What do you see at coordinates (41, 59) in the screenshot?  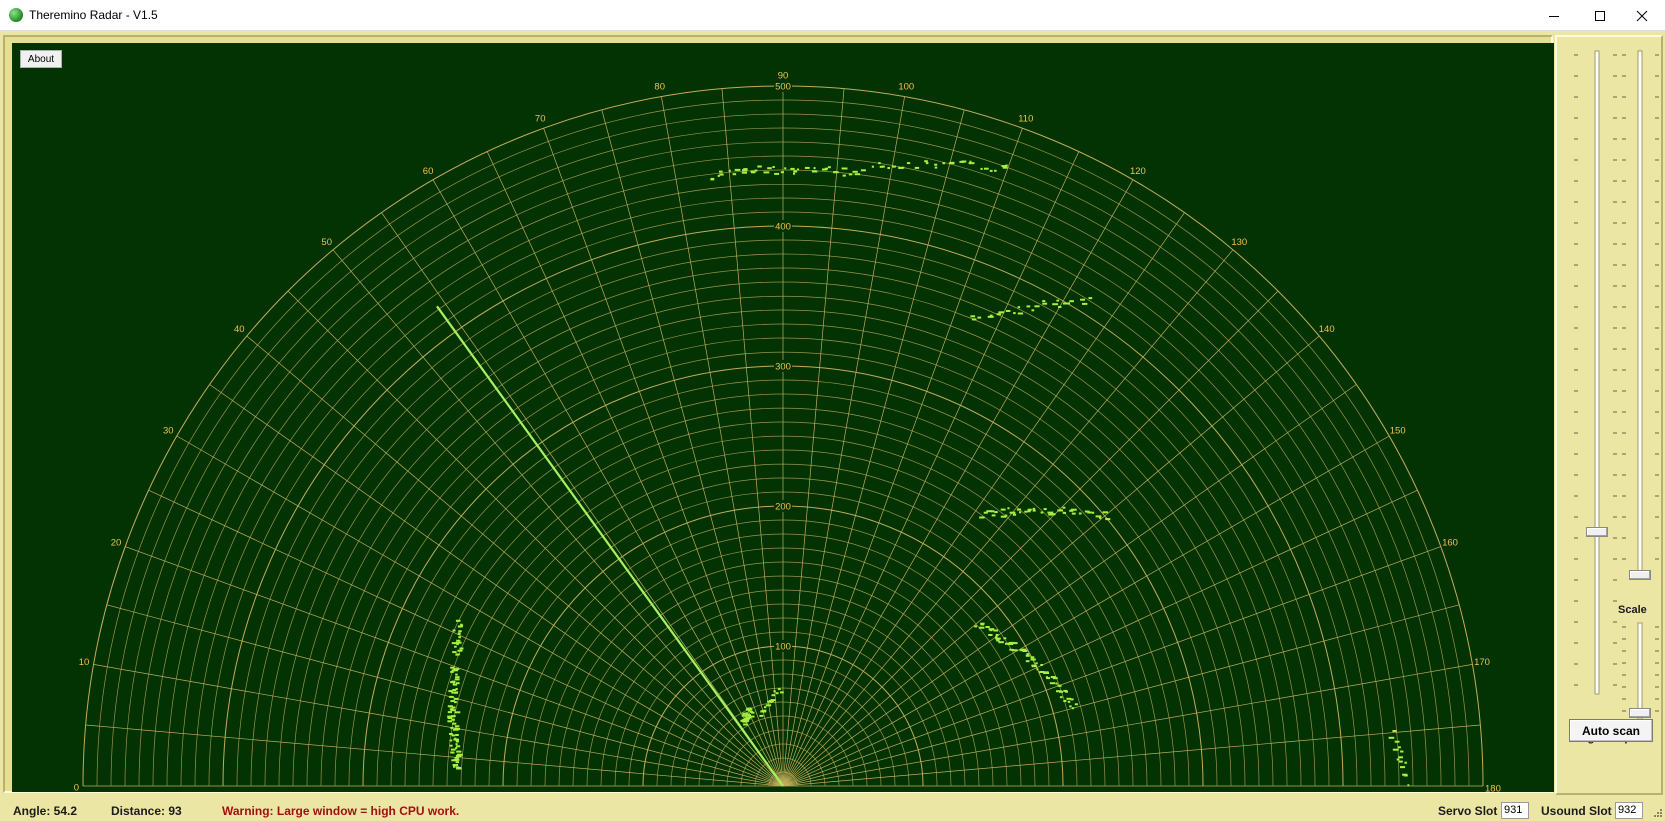 I see `about-button: About` at bounding box center [41, 59].